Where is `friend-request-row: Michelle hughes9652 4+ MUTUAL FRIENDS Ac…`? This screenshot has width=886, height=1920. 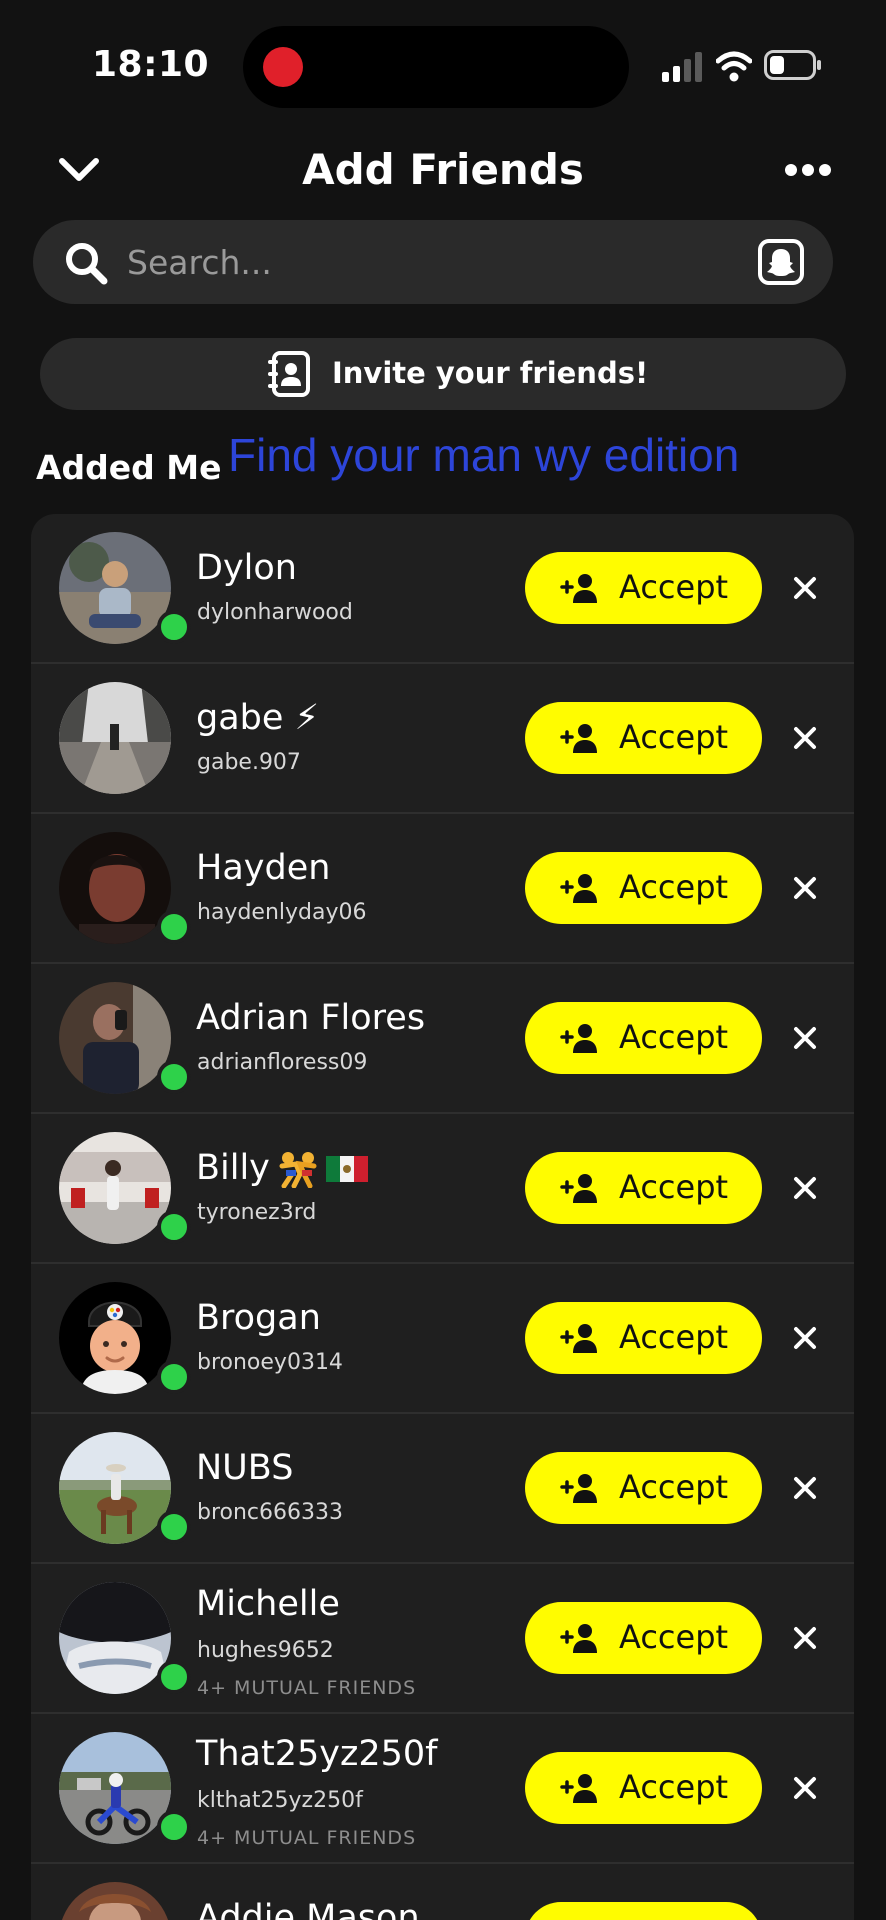
friend-request-row: Michelle hughes9652 4+ MUTUAL FRIENDS Ac… is located at coordinates (442, 1639).